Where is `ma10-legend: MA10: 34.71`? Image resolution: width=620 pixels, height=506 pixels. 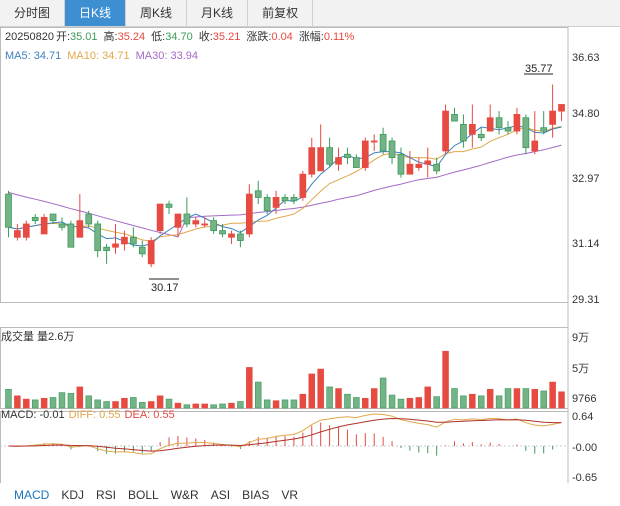
ma10-legend: MA10: 34.71 is located at coordinates (98, 56).